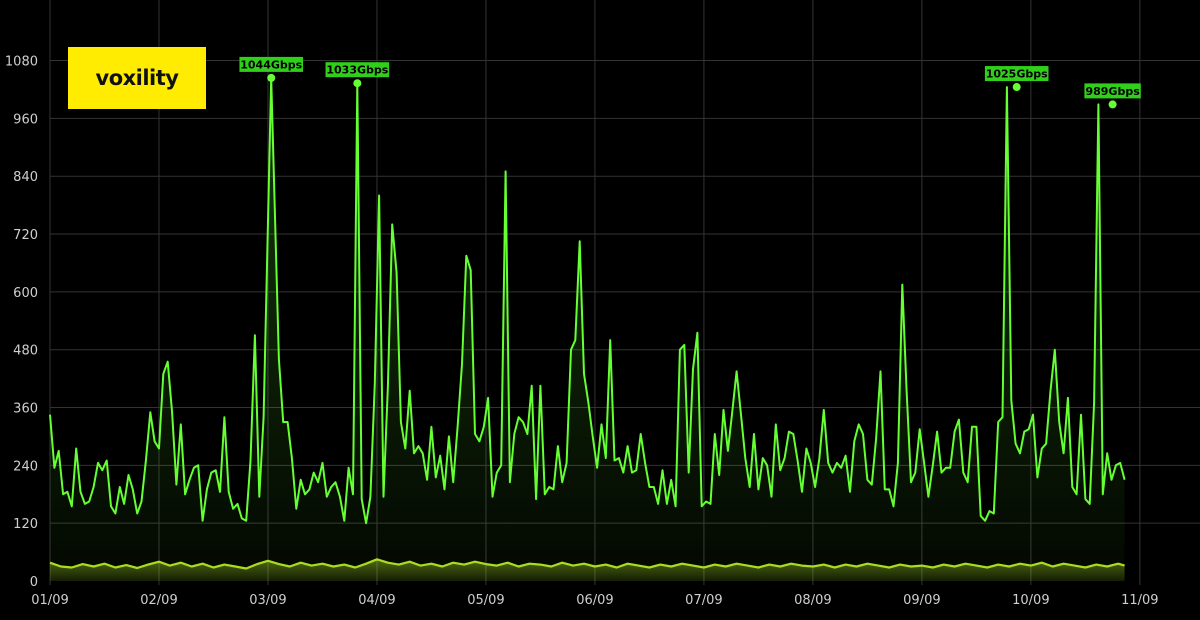 The image size is (1200, 620). Describe the element at coordinates (703, 600) in the screenshot. I see `x-tick-label: 07/09` at that location.